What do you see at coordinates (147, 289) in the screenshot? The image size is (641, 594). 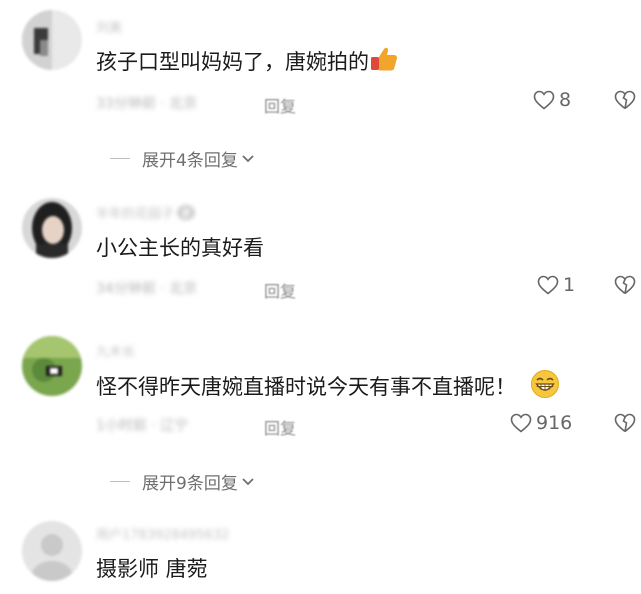 I see `timestamp: 34分钟前 · 北京` at bounding box center [147, 289].